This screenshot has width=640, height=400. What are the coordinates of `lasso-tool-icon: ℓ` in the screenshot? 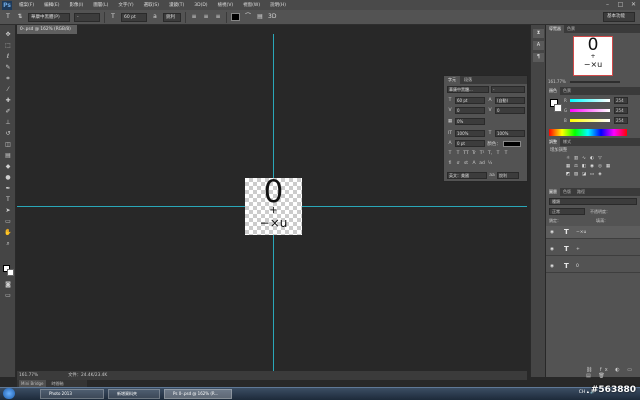 It's located at (8, 57).